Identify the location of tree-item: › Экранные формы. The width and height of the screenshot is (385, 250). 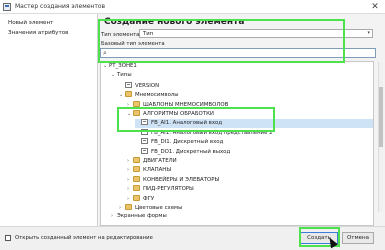
(139, 217).